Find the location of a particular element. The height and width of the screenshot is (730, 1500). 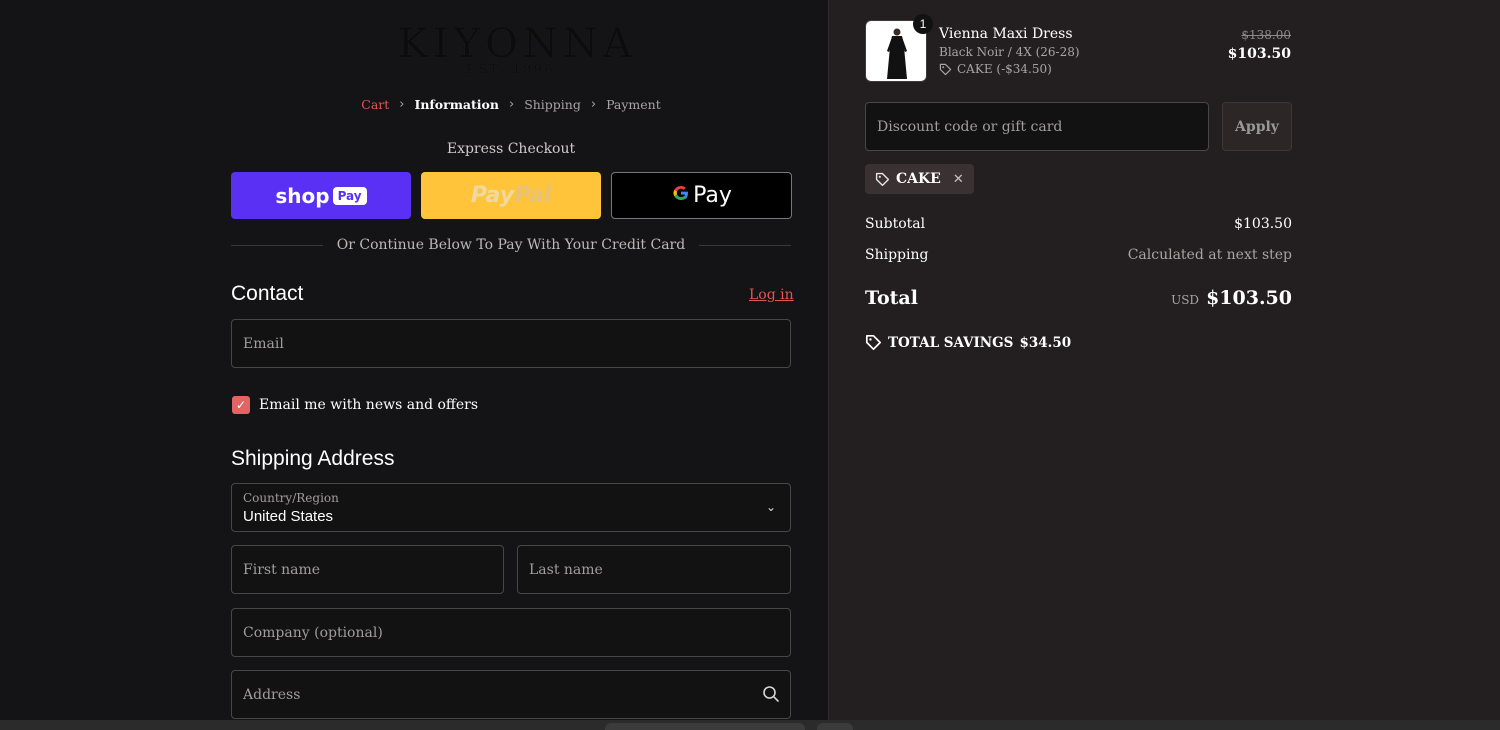

address-input is located at coordinates (511, 694).